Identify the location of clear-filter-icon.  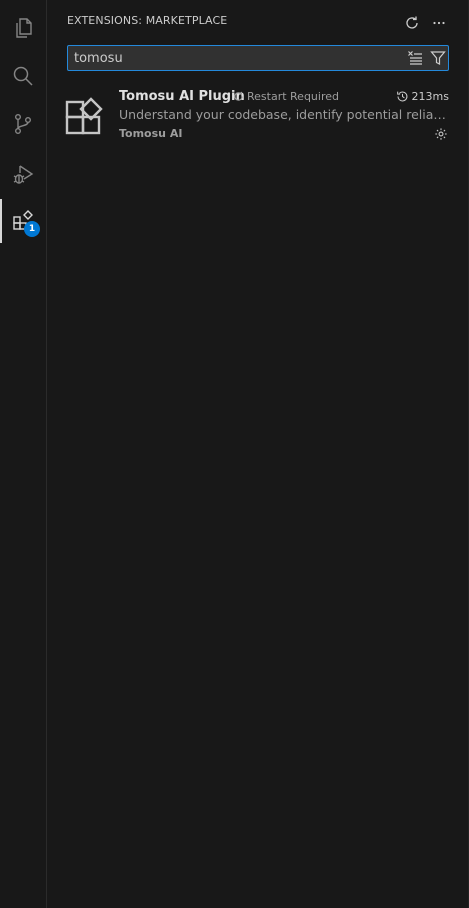
(415, 58).